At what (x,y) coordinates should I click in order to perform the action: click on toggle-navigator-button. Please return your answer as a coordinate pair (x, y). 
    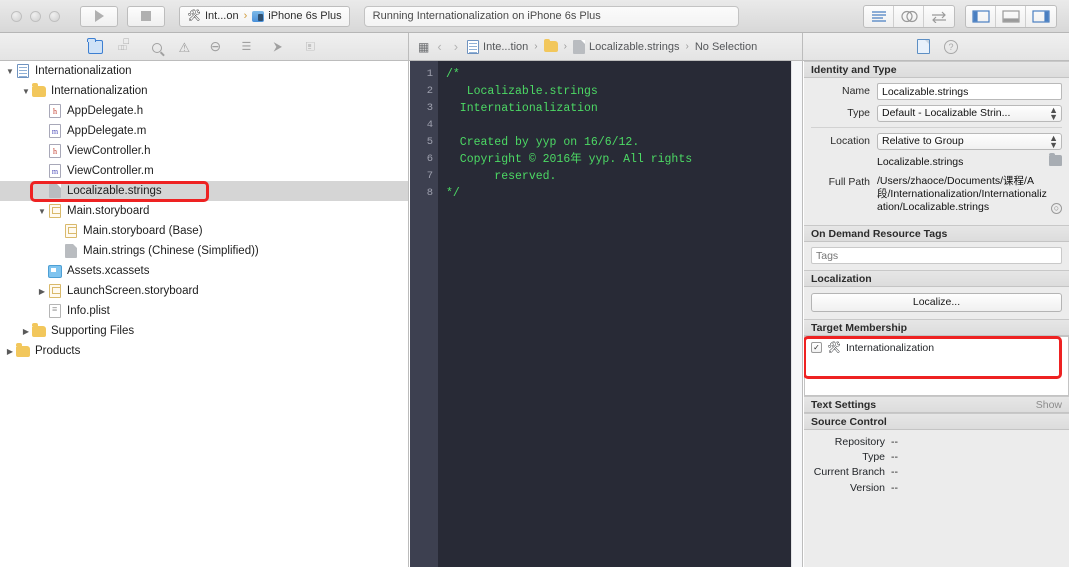
    Looking at the image, I should click on (981, 16).